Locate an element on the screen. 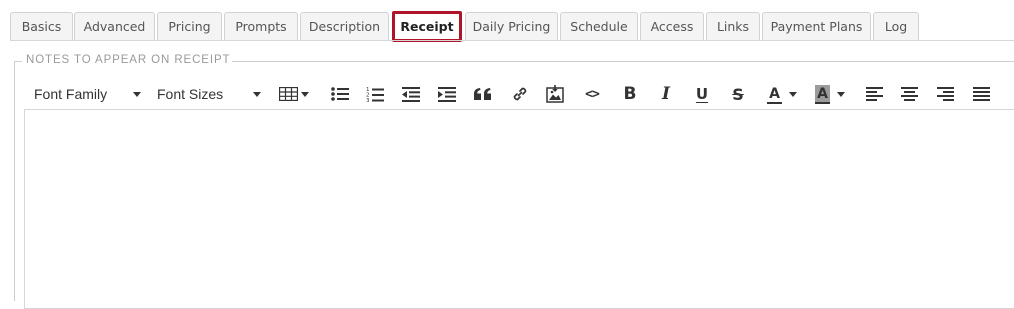 This screenshot has width=1014, height=309. link-button is located at coordinates (520, 94).